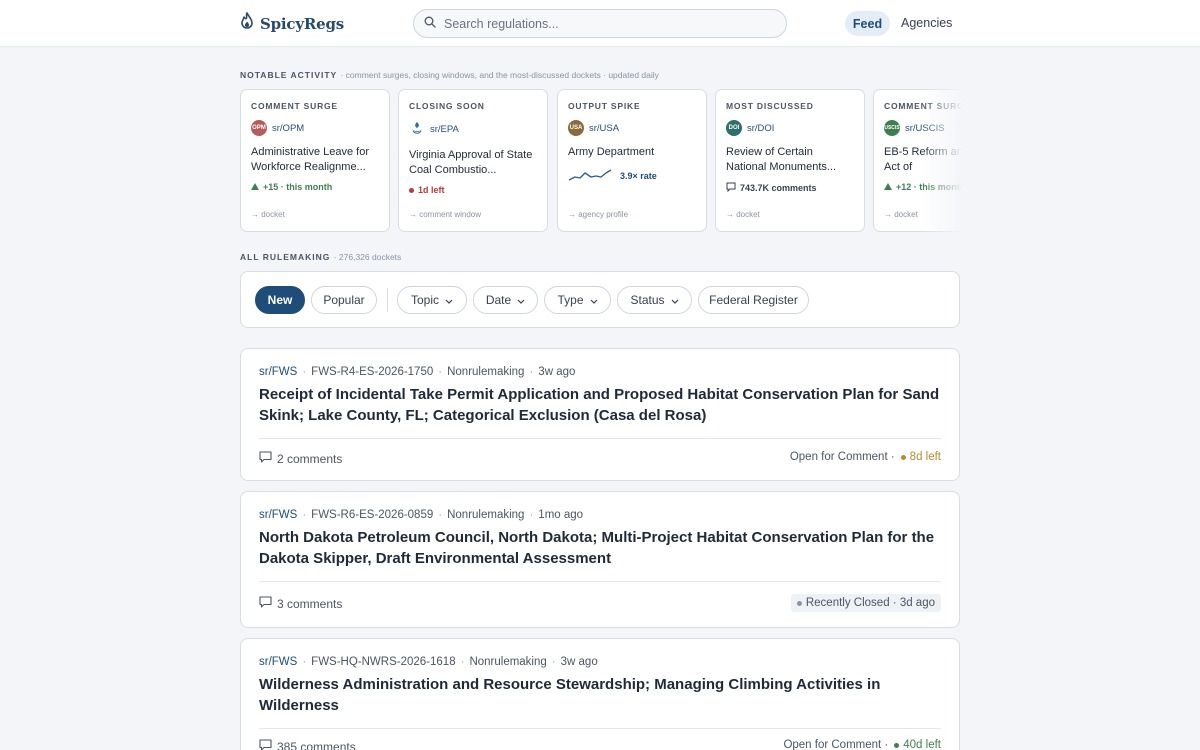  Describe the element at coordinates (761, 128) in the screenshot. I see `card-agency-label: sr/DOI` at that location.